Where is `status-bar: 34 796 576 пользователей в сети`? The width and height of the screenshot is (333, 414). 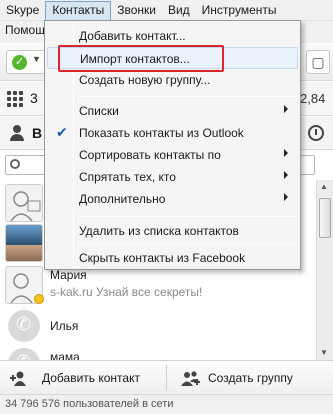
status-bar: 34 796 576 пользователей в сети is located at coordinates (166, 404).